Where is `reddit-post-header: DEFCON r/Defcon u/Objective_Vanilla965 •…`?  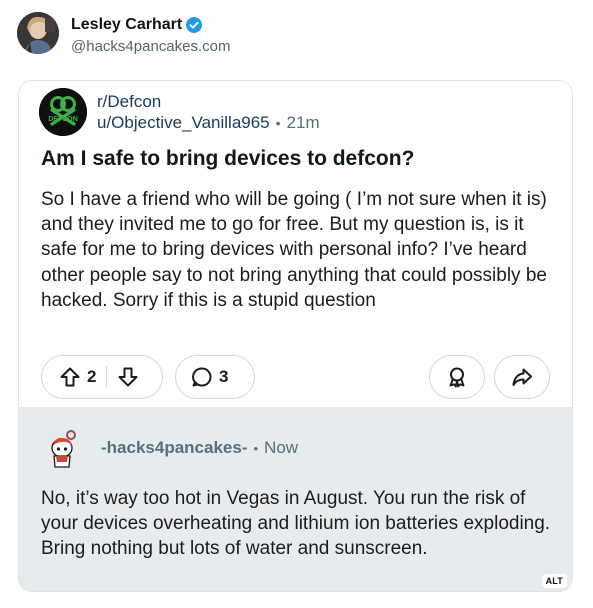
reddit-post-header: DEFCON r/Defcon u/Objective_Vanilla965 •… is located at coordinates (179, 112).